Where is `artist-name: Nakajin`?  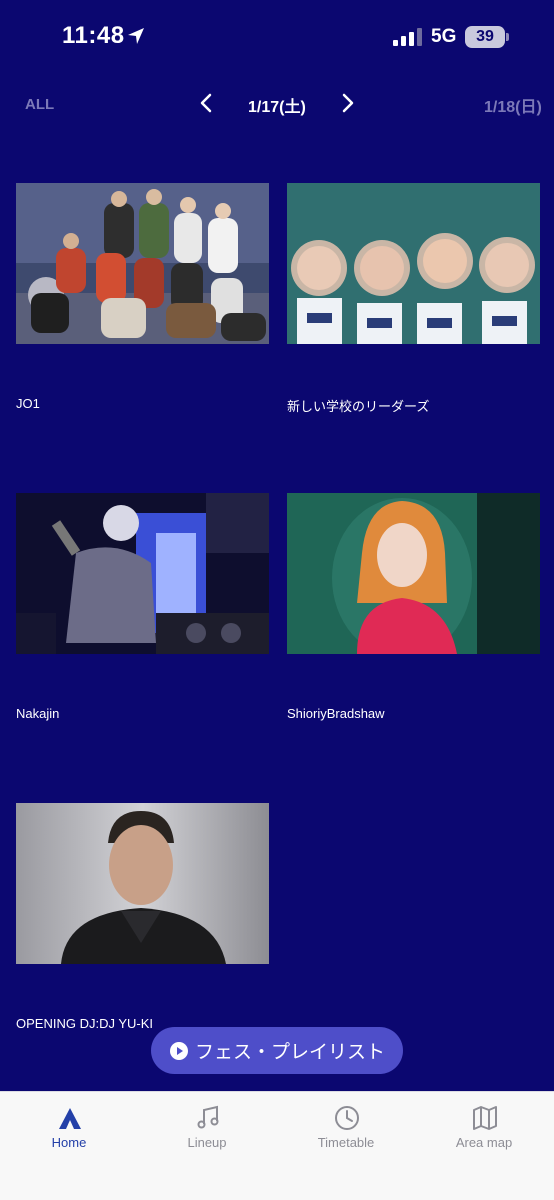 artist-name: Nakajin is located at coordinates (38, 713).